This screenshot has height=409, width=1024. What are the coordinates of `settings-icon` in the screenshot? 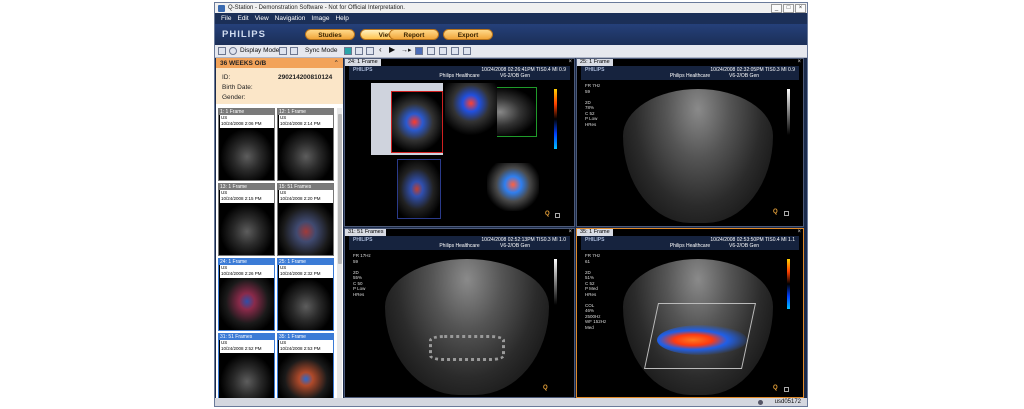 It's located at (467, 51).